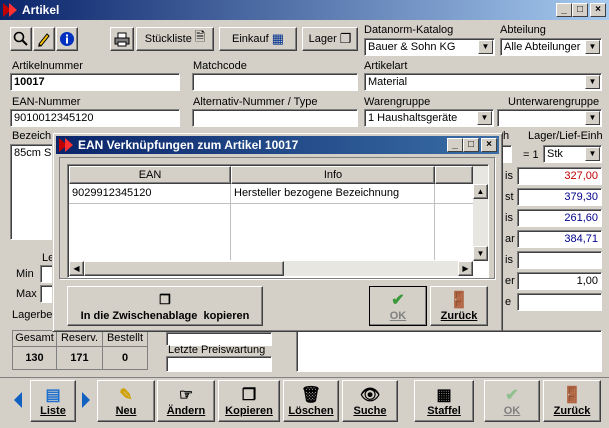 Image resolution: width=609 pixels, height=428 pixels. Describe the element at coordinates (489, 145) in the screenshot. I see `dialog-close-button: ×` at that location.